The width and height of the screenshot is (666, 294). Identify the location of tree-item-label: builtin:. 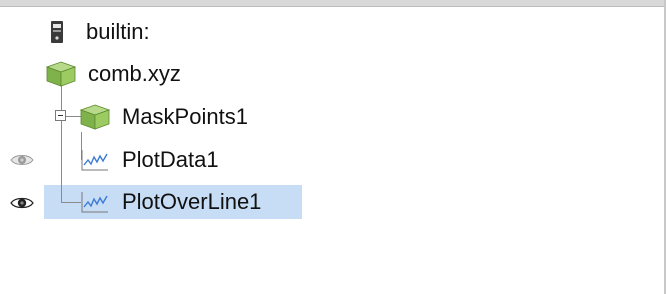
(118, 31).